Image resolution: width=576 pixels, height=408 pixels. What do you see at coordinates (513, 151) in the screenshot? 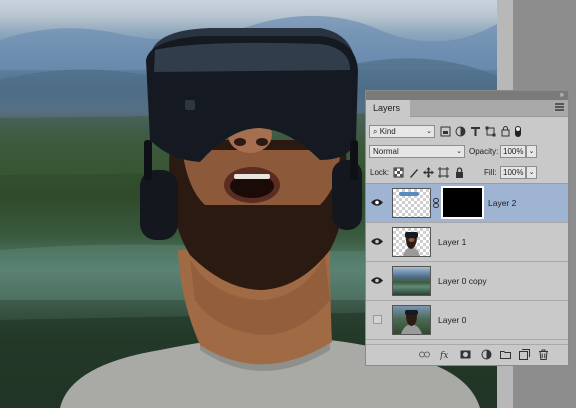
I see `opacity-input: 100%` at bounding box center [513, 151].